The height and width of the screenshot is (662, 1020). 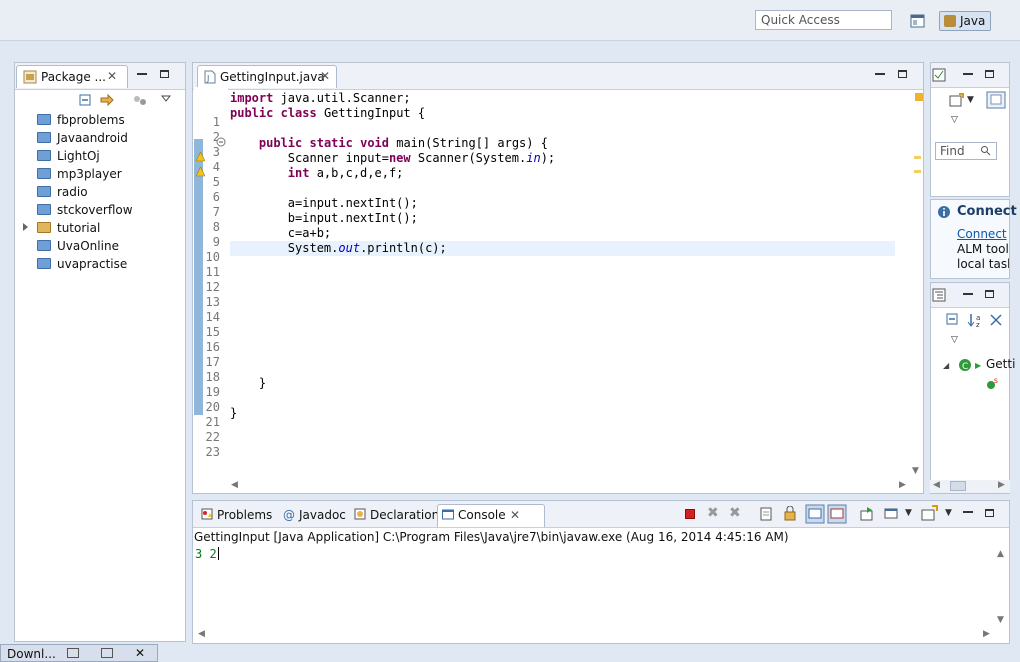 I want to click on scrollbar-thumb, so click(x=958, y=486).